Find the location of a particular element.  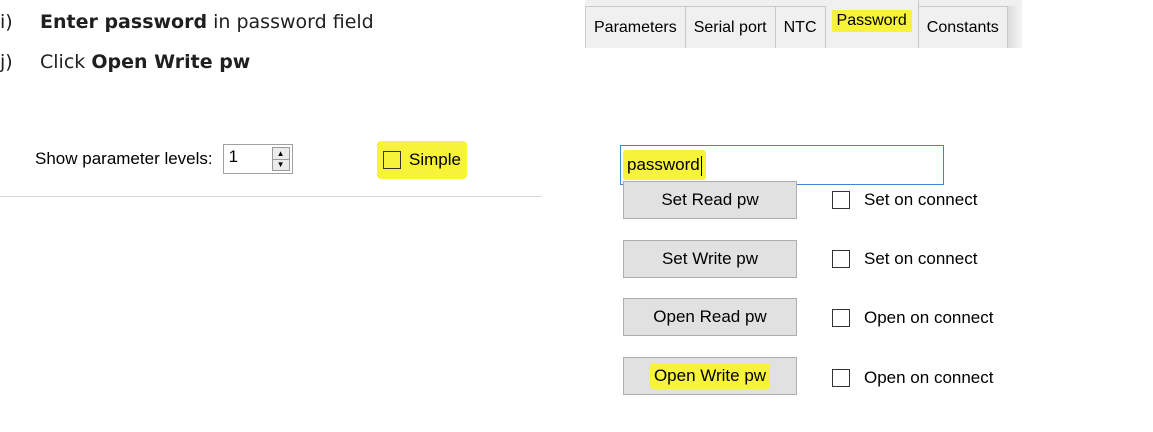

simple-checkbox is located at coordinates (392, 160).